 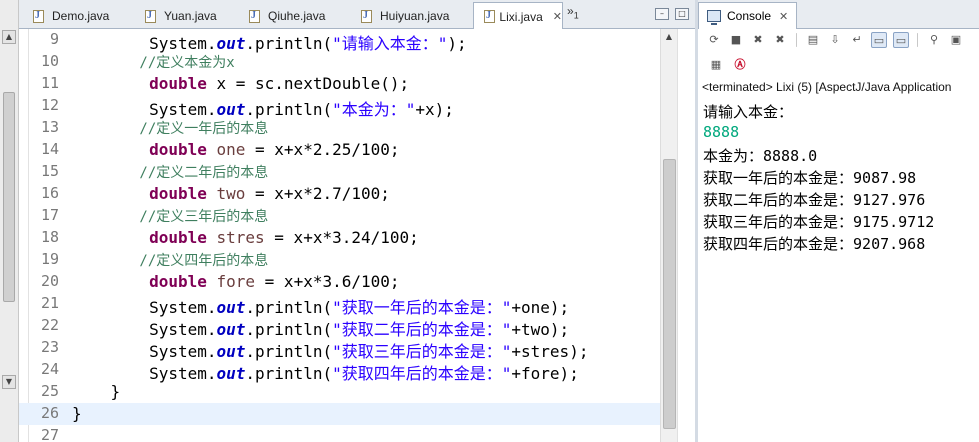 What do you see at coordinates (49, 105) in the screenshot?
I see `line-number: 12` at bounding box center [49, 105].